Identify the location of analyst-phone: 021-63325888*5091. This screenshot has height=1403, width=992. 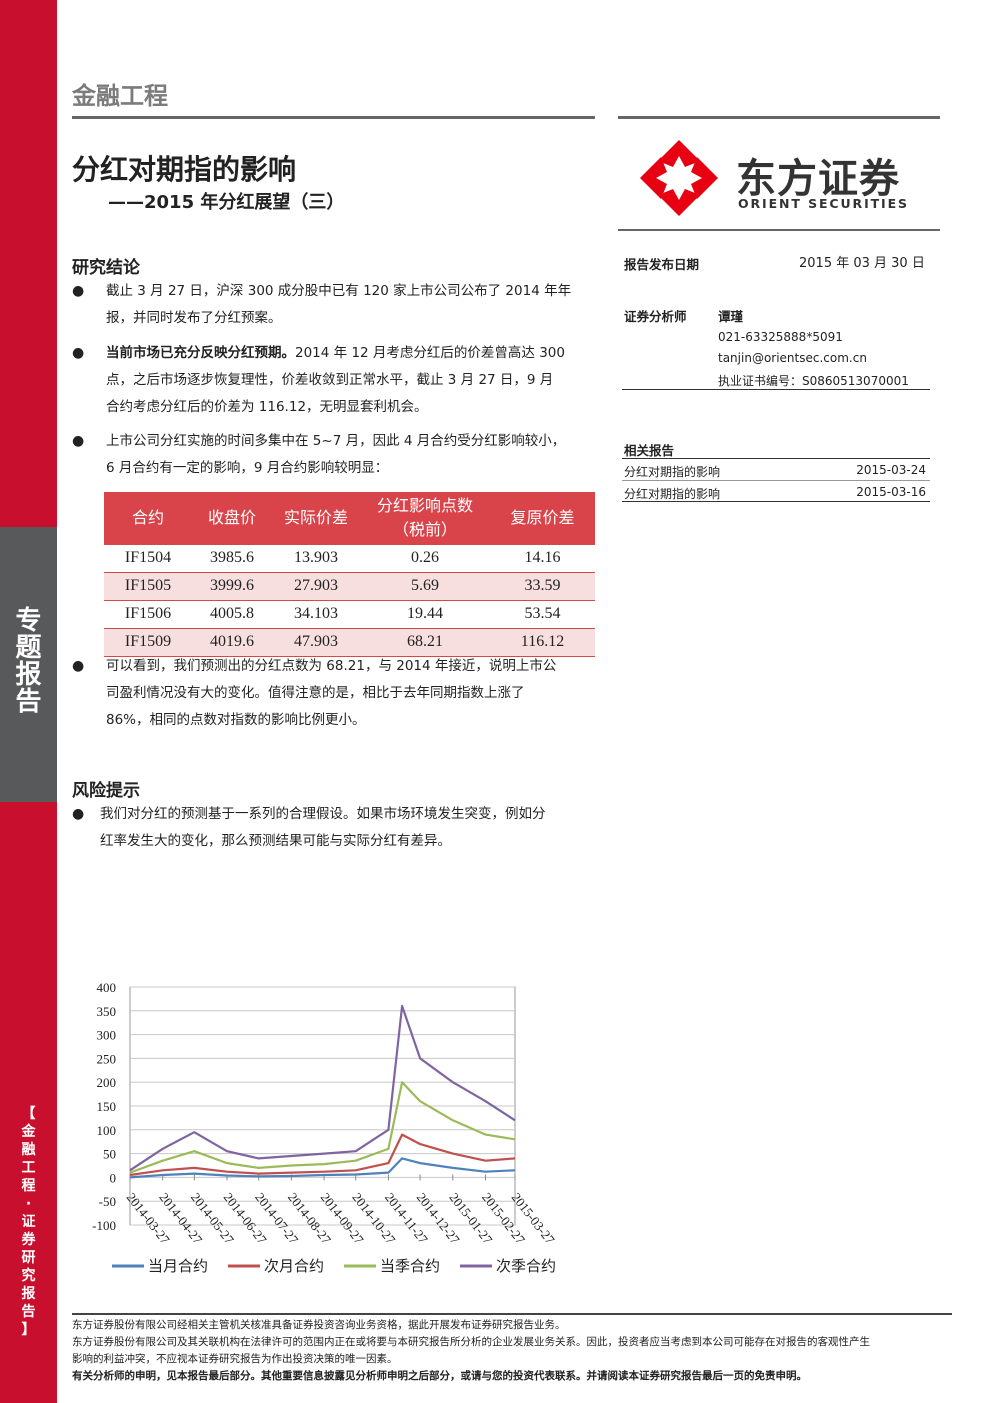
(780, 337).